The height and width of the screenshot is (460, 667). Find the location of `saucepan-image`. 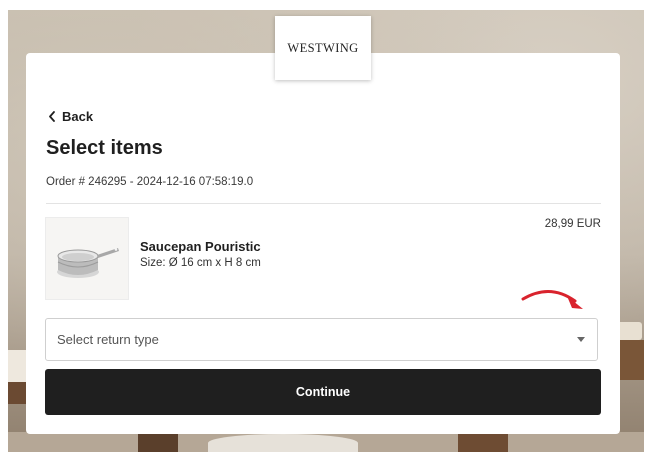

saucepan-image is located at coordinates (88, 263).